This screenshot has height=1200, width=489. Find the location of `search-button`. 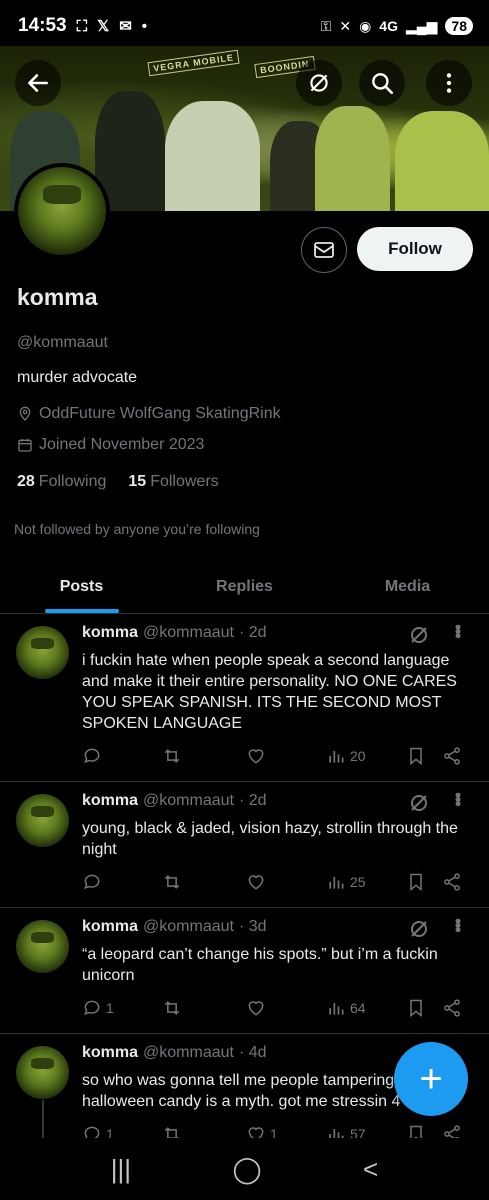

search-button is located at coordinates (382, 83).